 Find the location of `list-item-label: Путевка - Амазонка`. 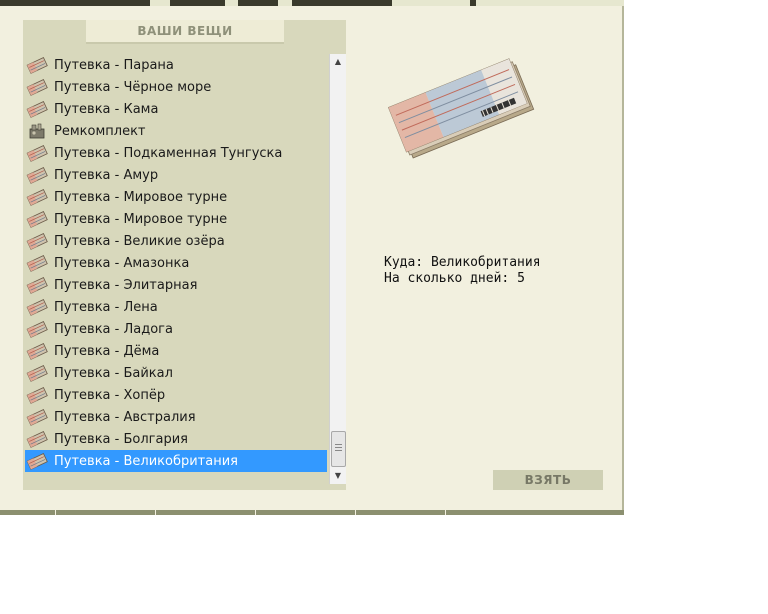

list-item-label: Путевка - Амазонка is located at coordinates (122, 263).